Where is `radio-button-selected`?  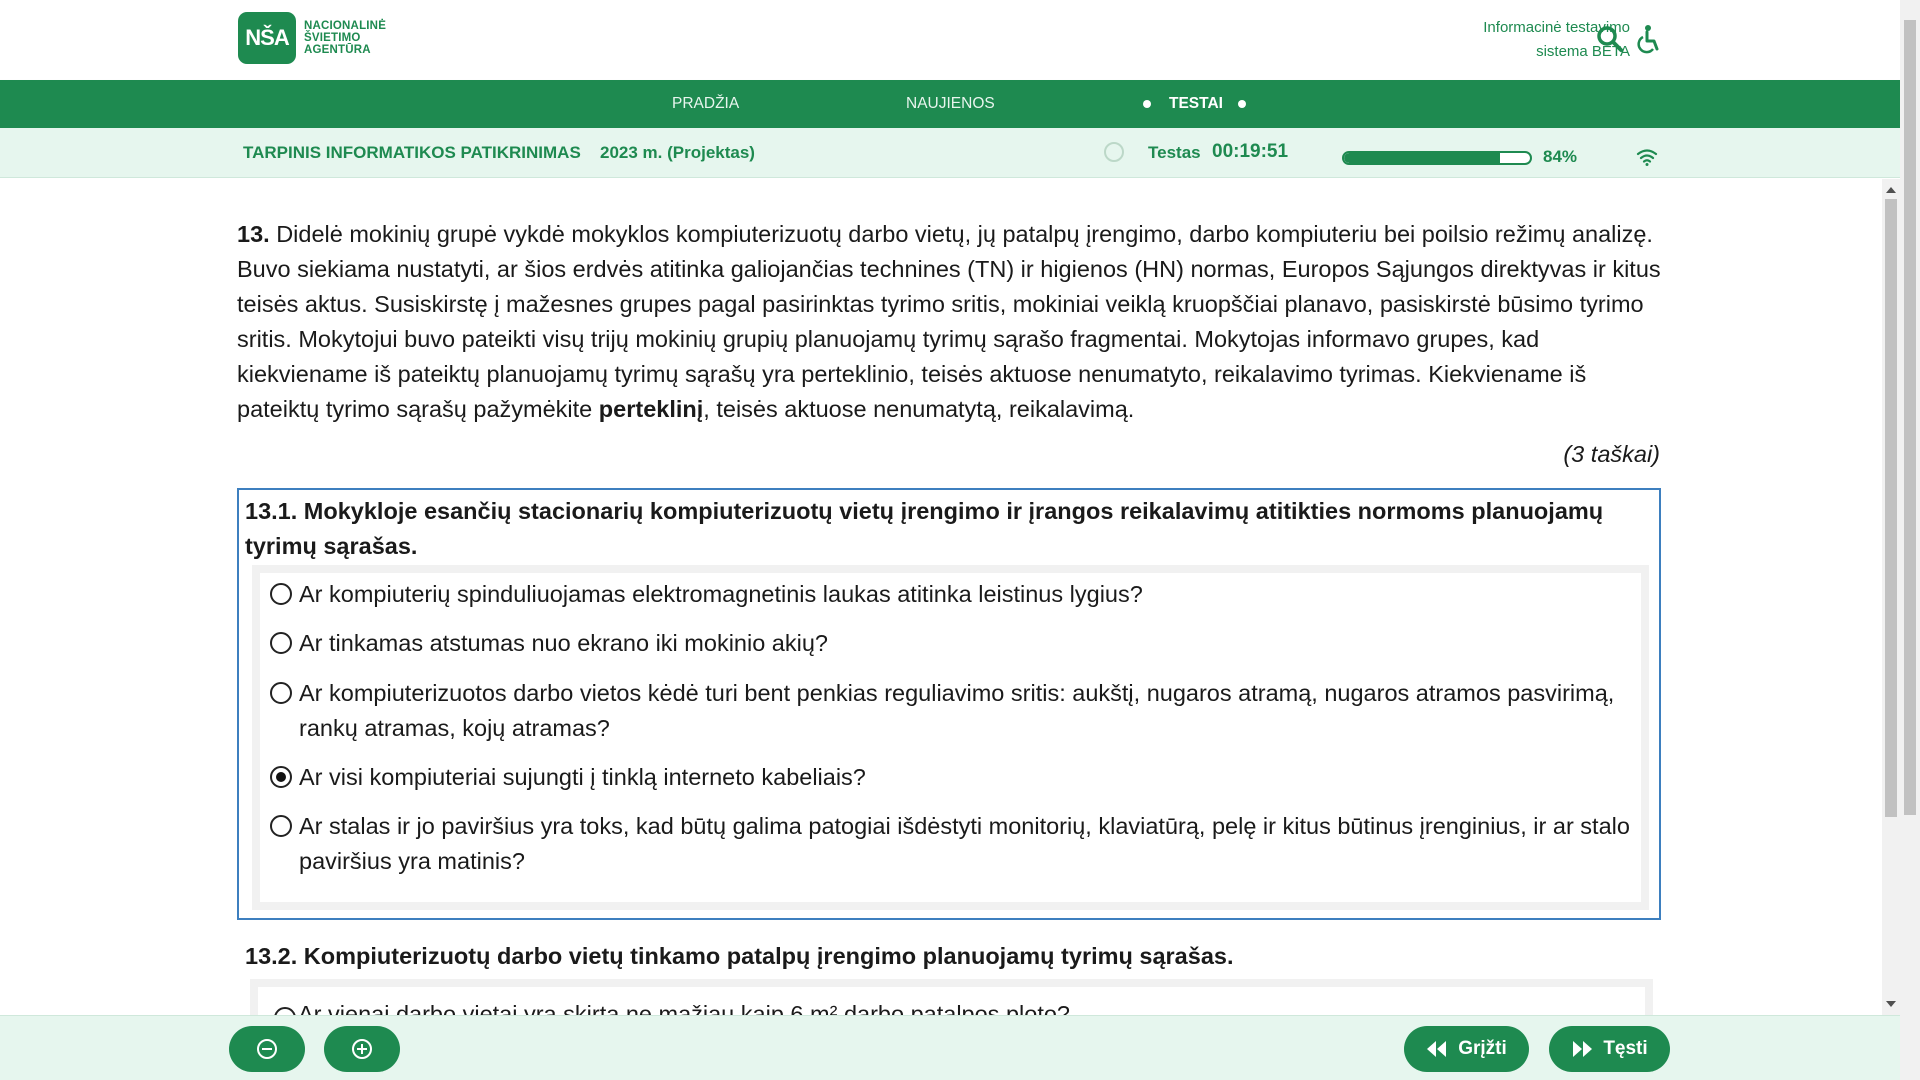 radio-button-selected is located at coordinates (281, 777).